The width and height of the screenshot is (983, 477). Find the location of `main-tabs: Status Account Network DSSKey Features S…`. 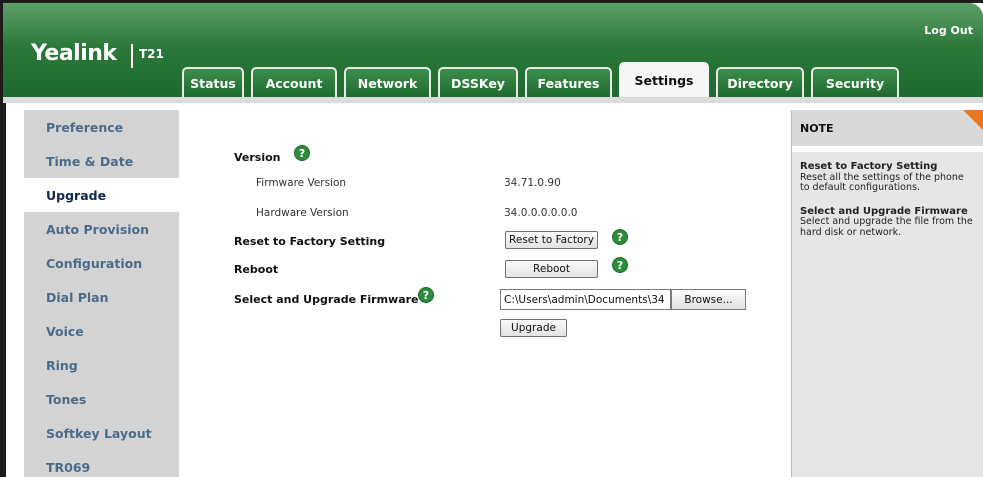

main-tabs: Status Account Network DSSKey Features S… is located at coordinates (540, 79).